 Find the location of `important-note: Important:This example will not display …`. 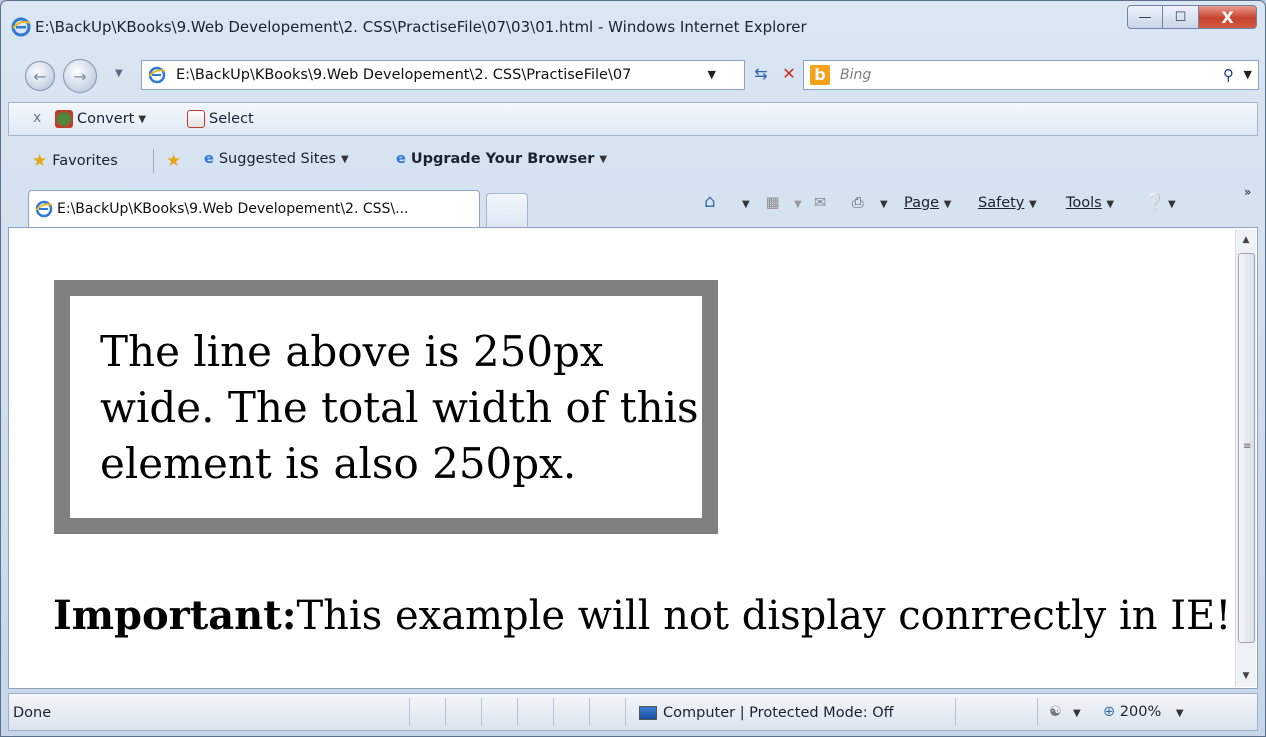

important-note: Important:This example will not display … is located at coordinates (642, 615).